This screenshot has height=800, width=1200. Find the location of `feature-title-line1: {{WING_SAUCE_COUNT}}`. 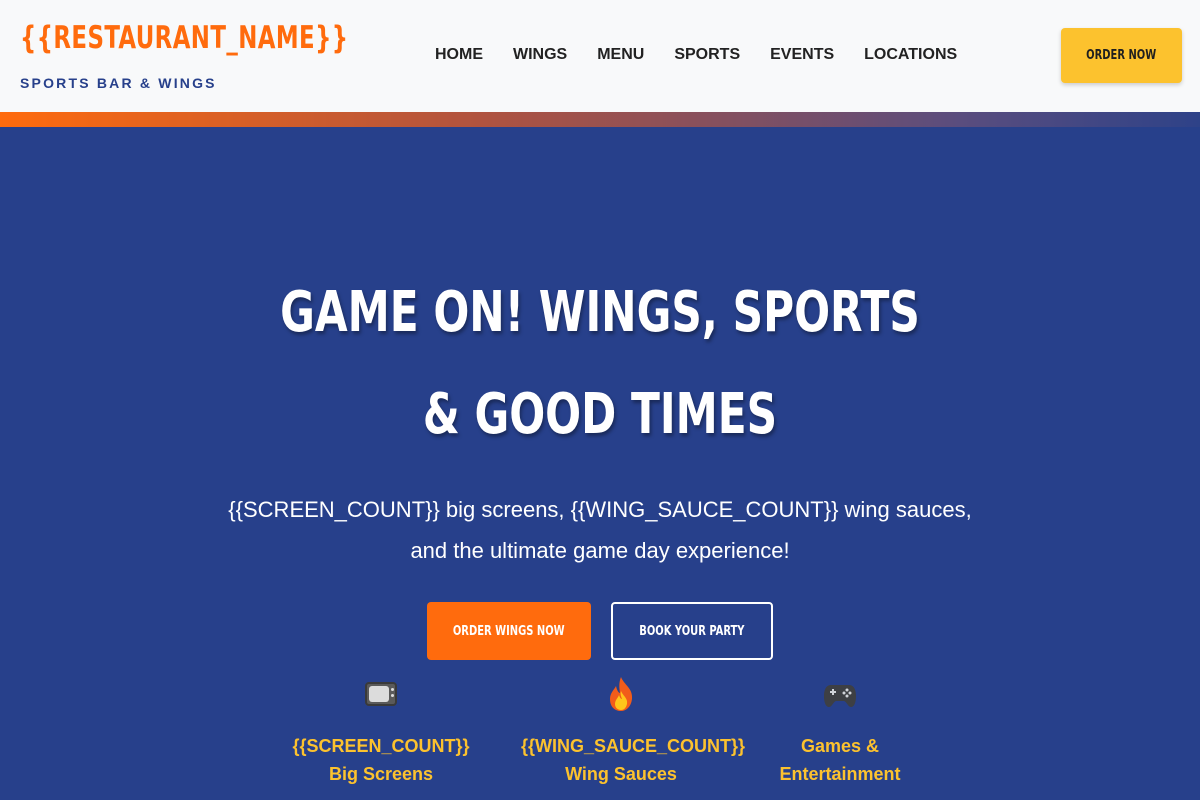

feature-title-line1: {{WING_SAUCE_COUNT}} is located at coordinates (633, 746).